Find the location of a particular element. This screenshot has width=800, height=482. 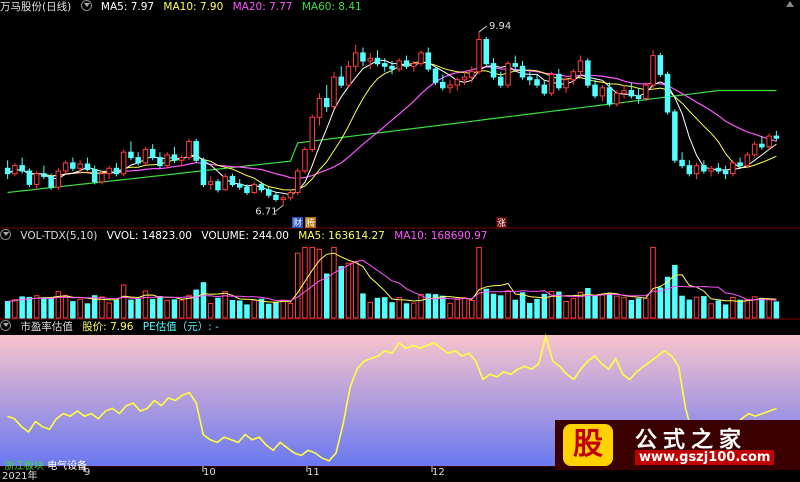

high-pointer is located at coordinates (483, 29).